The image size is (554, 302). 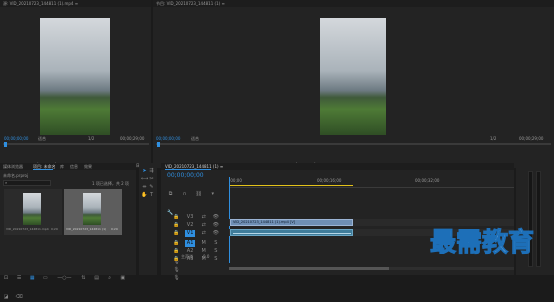 What do you see at coordinates (148, 219) in the screenshot?
I see `tools-panel: ➤ ⇶ ⟷ ✂ ⇹ ✎ ✋ T` at bounding box center [148, 219].